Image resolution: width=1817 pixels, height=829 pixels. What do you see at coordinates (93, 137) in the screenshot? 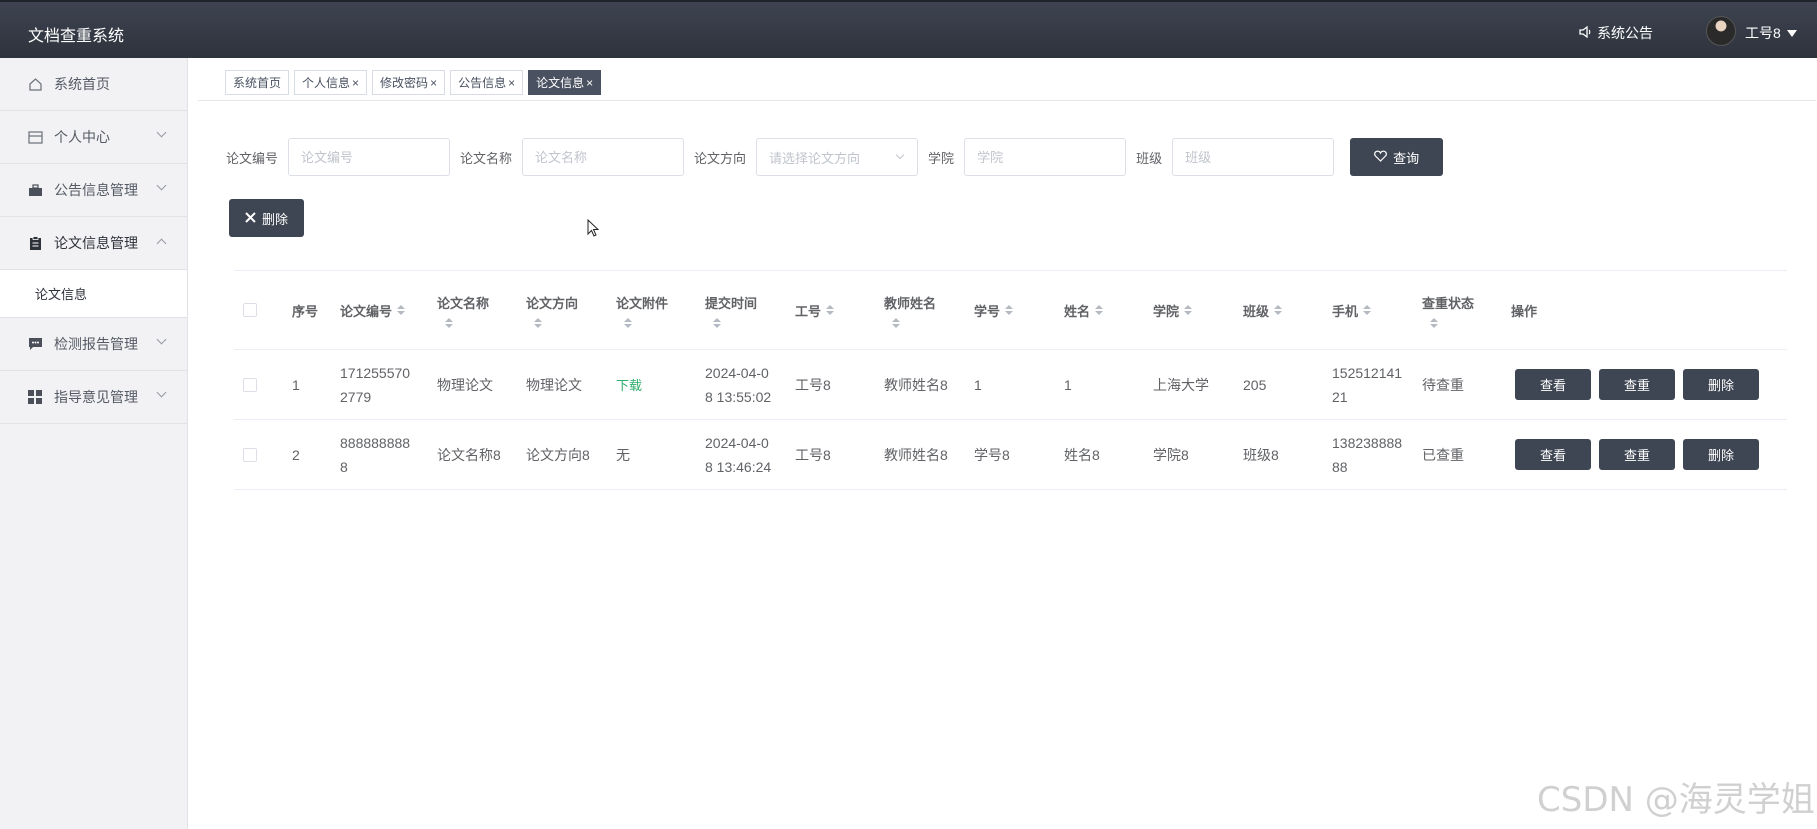
I see `sidebar-item-personal-center: 个人中心` at bounding box center [93, 137].